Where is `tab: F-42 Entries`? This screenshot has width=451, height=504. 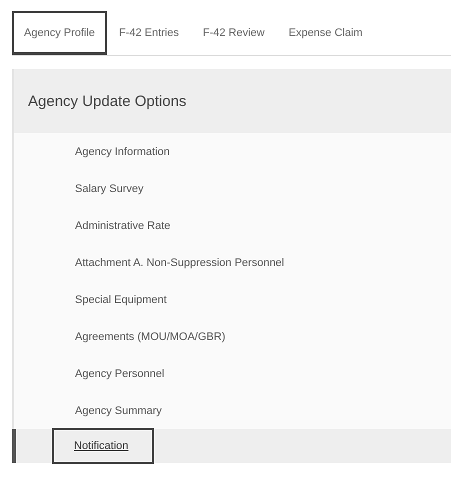 tab: F-42 Entries is located at coordinates (148, 33).